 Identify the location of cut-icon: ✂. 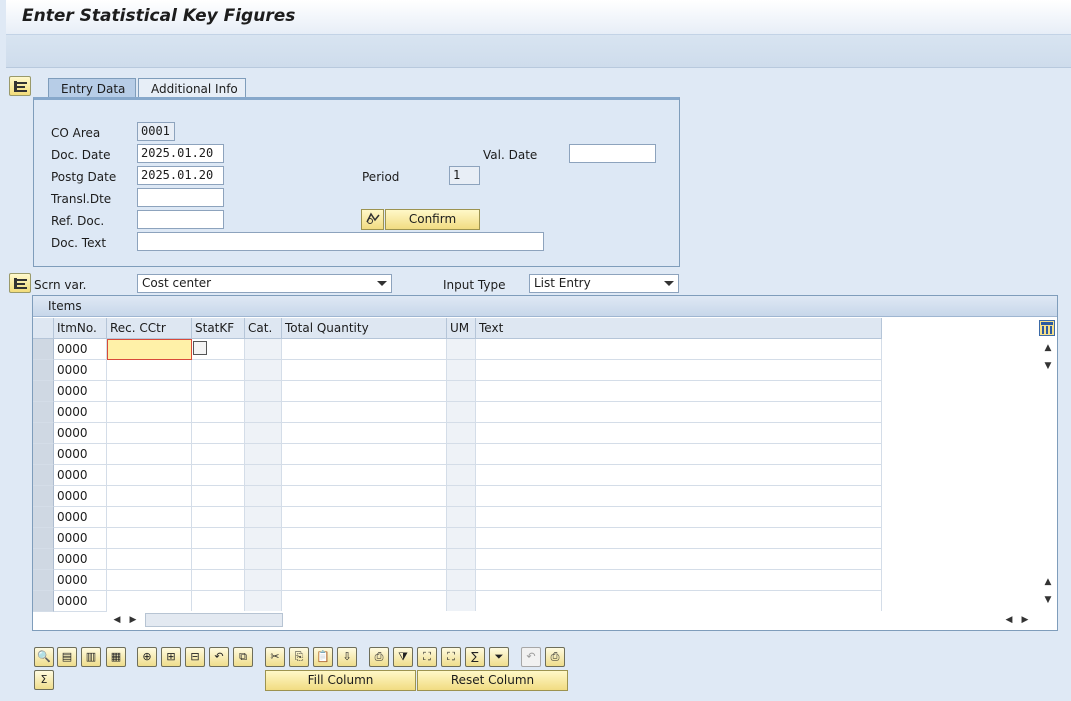
(275, 657).